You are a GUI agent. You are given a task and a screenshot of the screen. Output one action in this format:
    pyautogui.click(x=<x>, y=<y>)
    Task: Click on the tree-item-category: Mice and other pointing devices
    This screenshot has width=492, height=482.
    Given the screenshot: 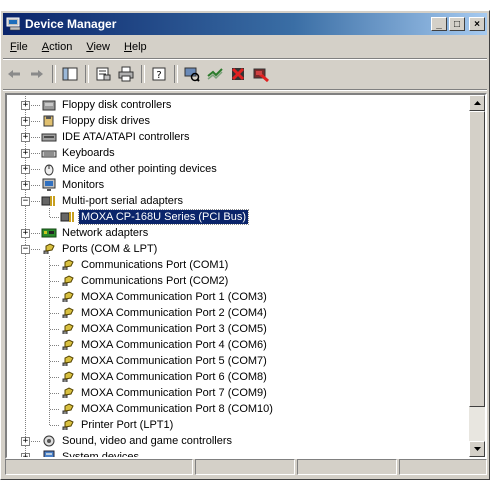 What is the action you would take?
    pyautogui.click(x=130, y=169)
    